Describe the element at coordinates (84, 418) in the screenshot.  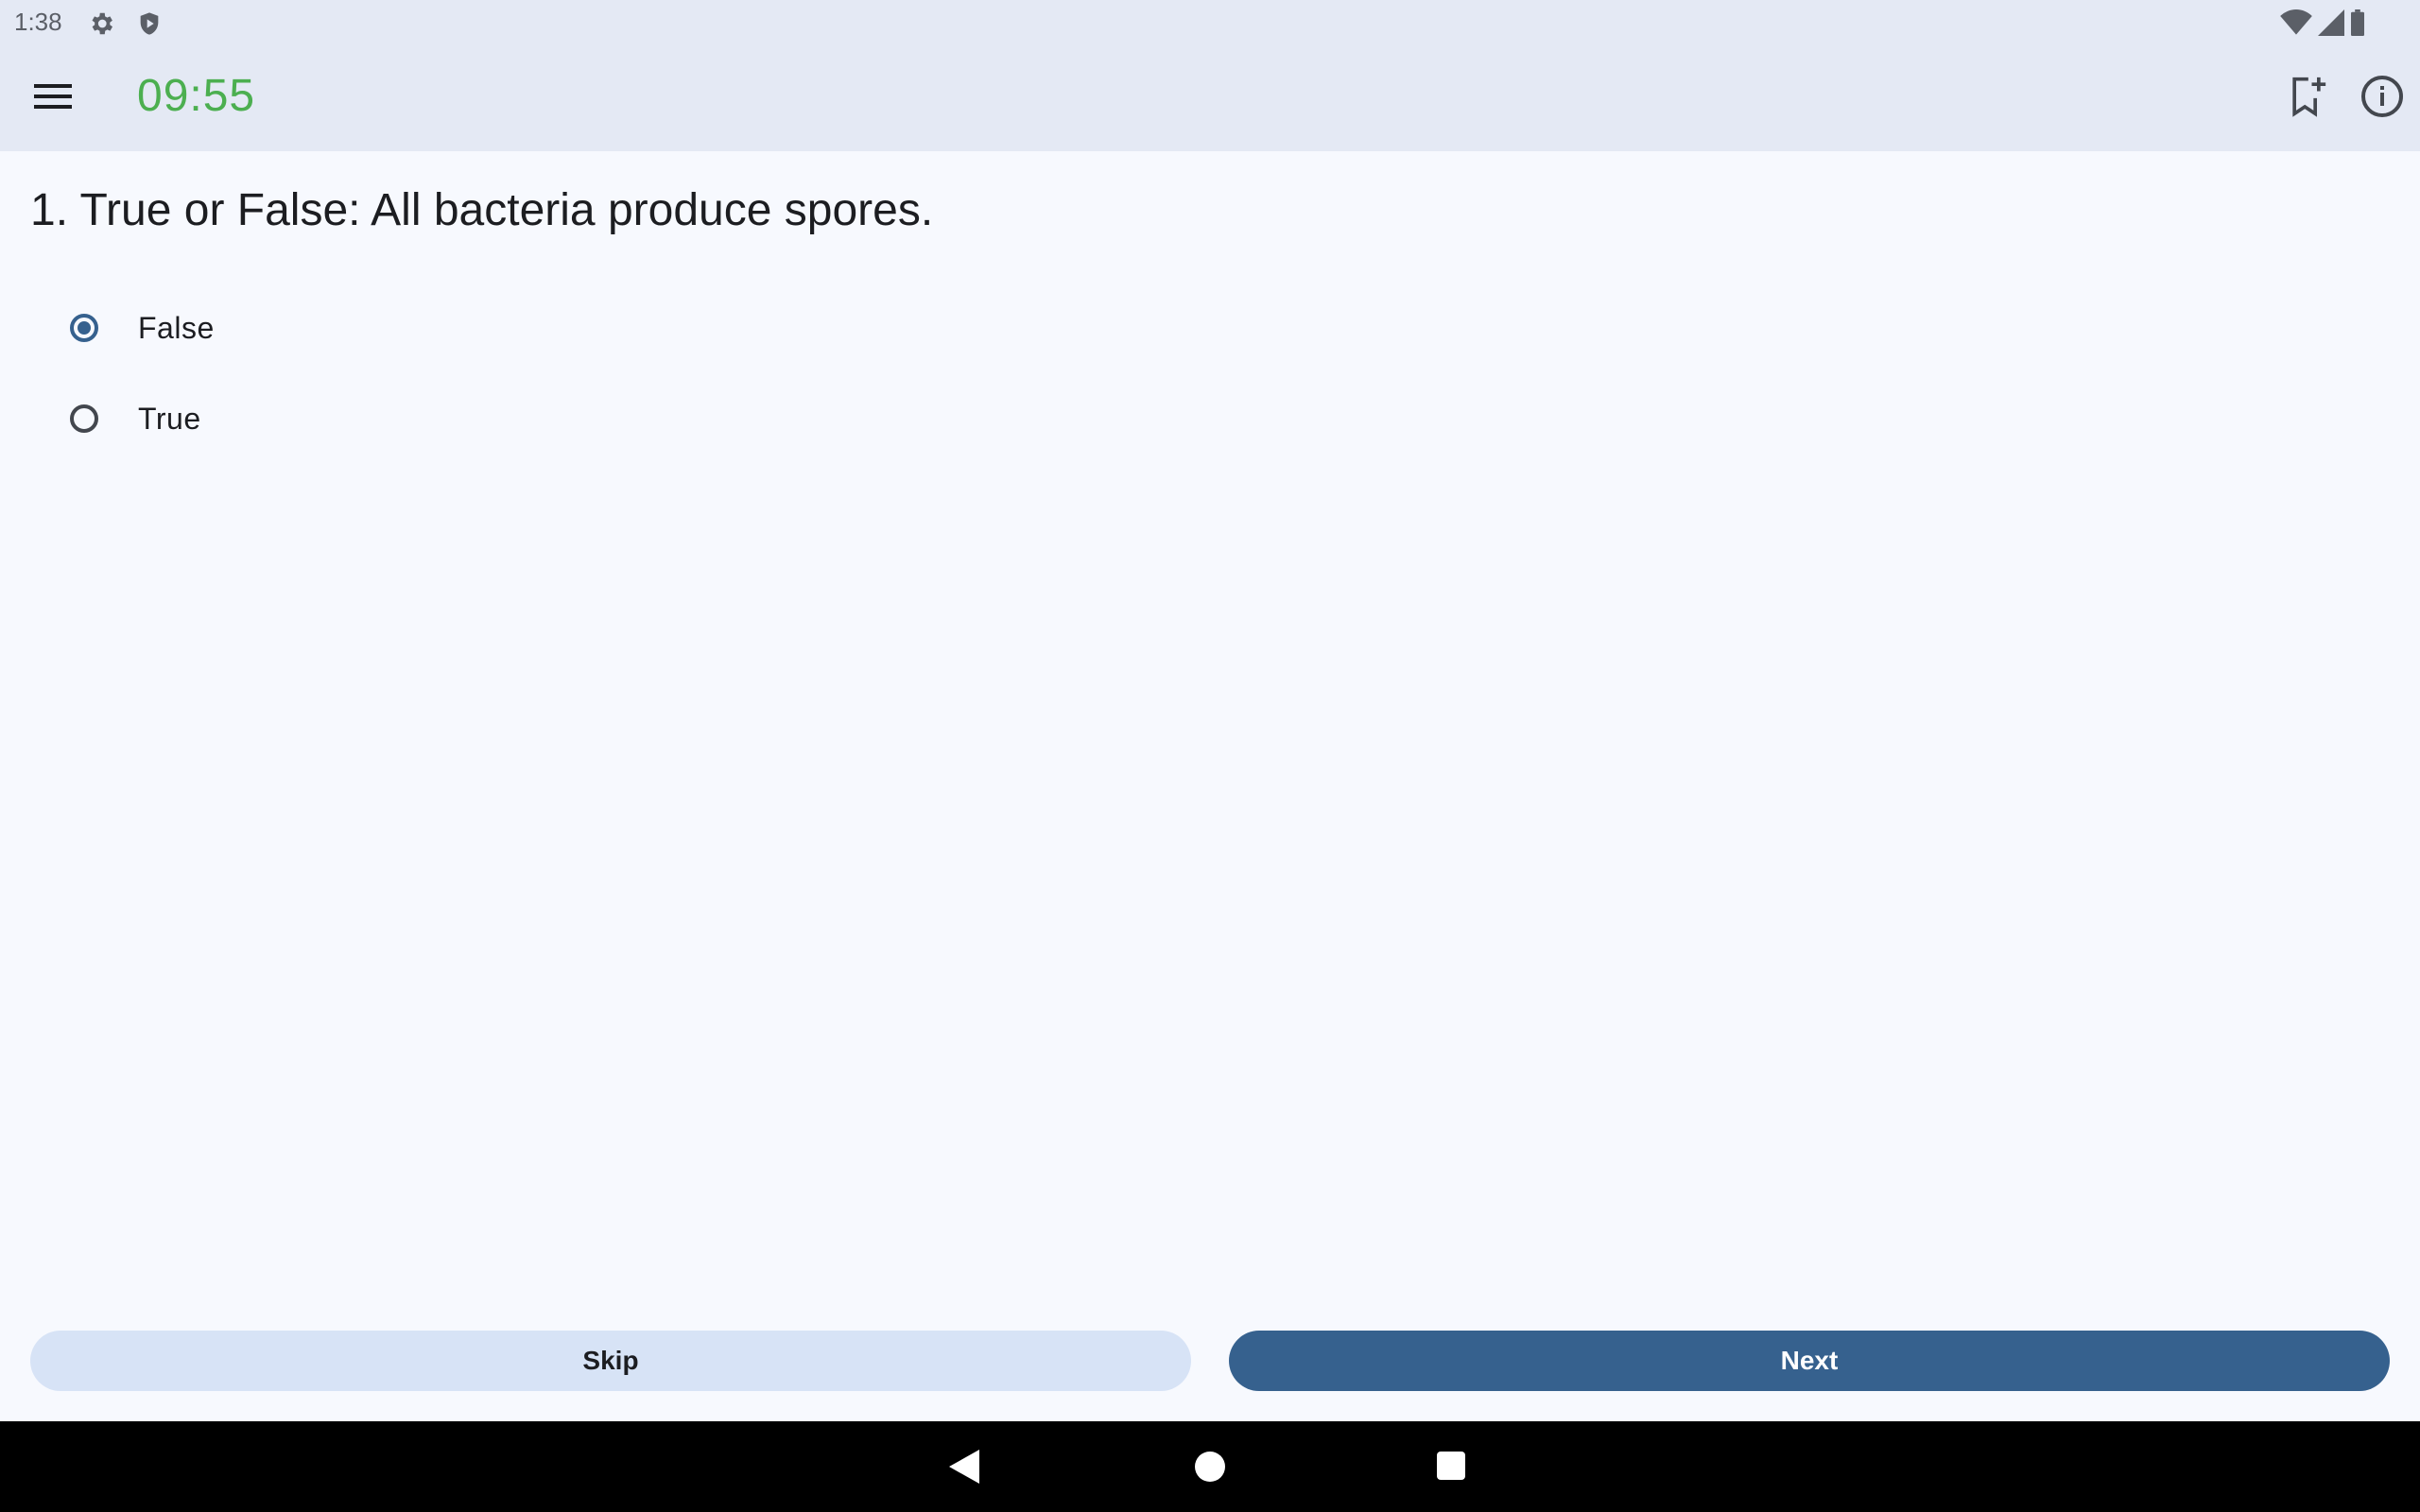
I see `radio-unselected` at that location.